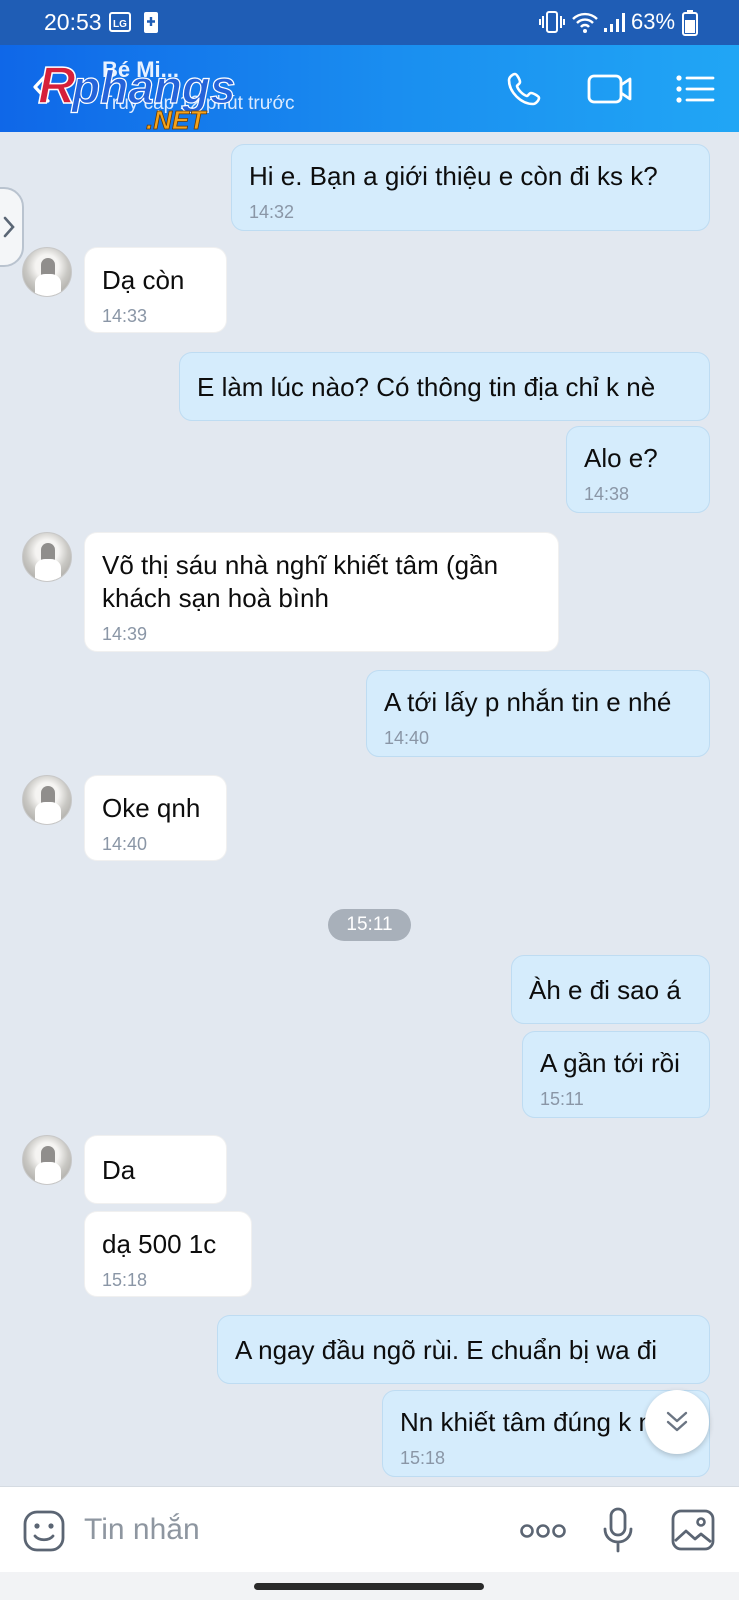  What do you see at coordinates (562, 1099) in the screenshot?
I see `message-time: 15:11` at bounding box center [562, 1099].